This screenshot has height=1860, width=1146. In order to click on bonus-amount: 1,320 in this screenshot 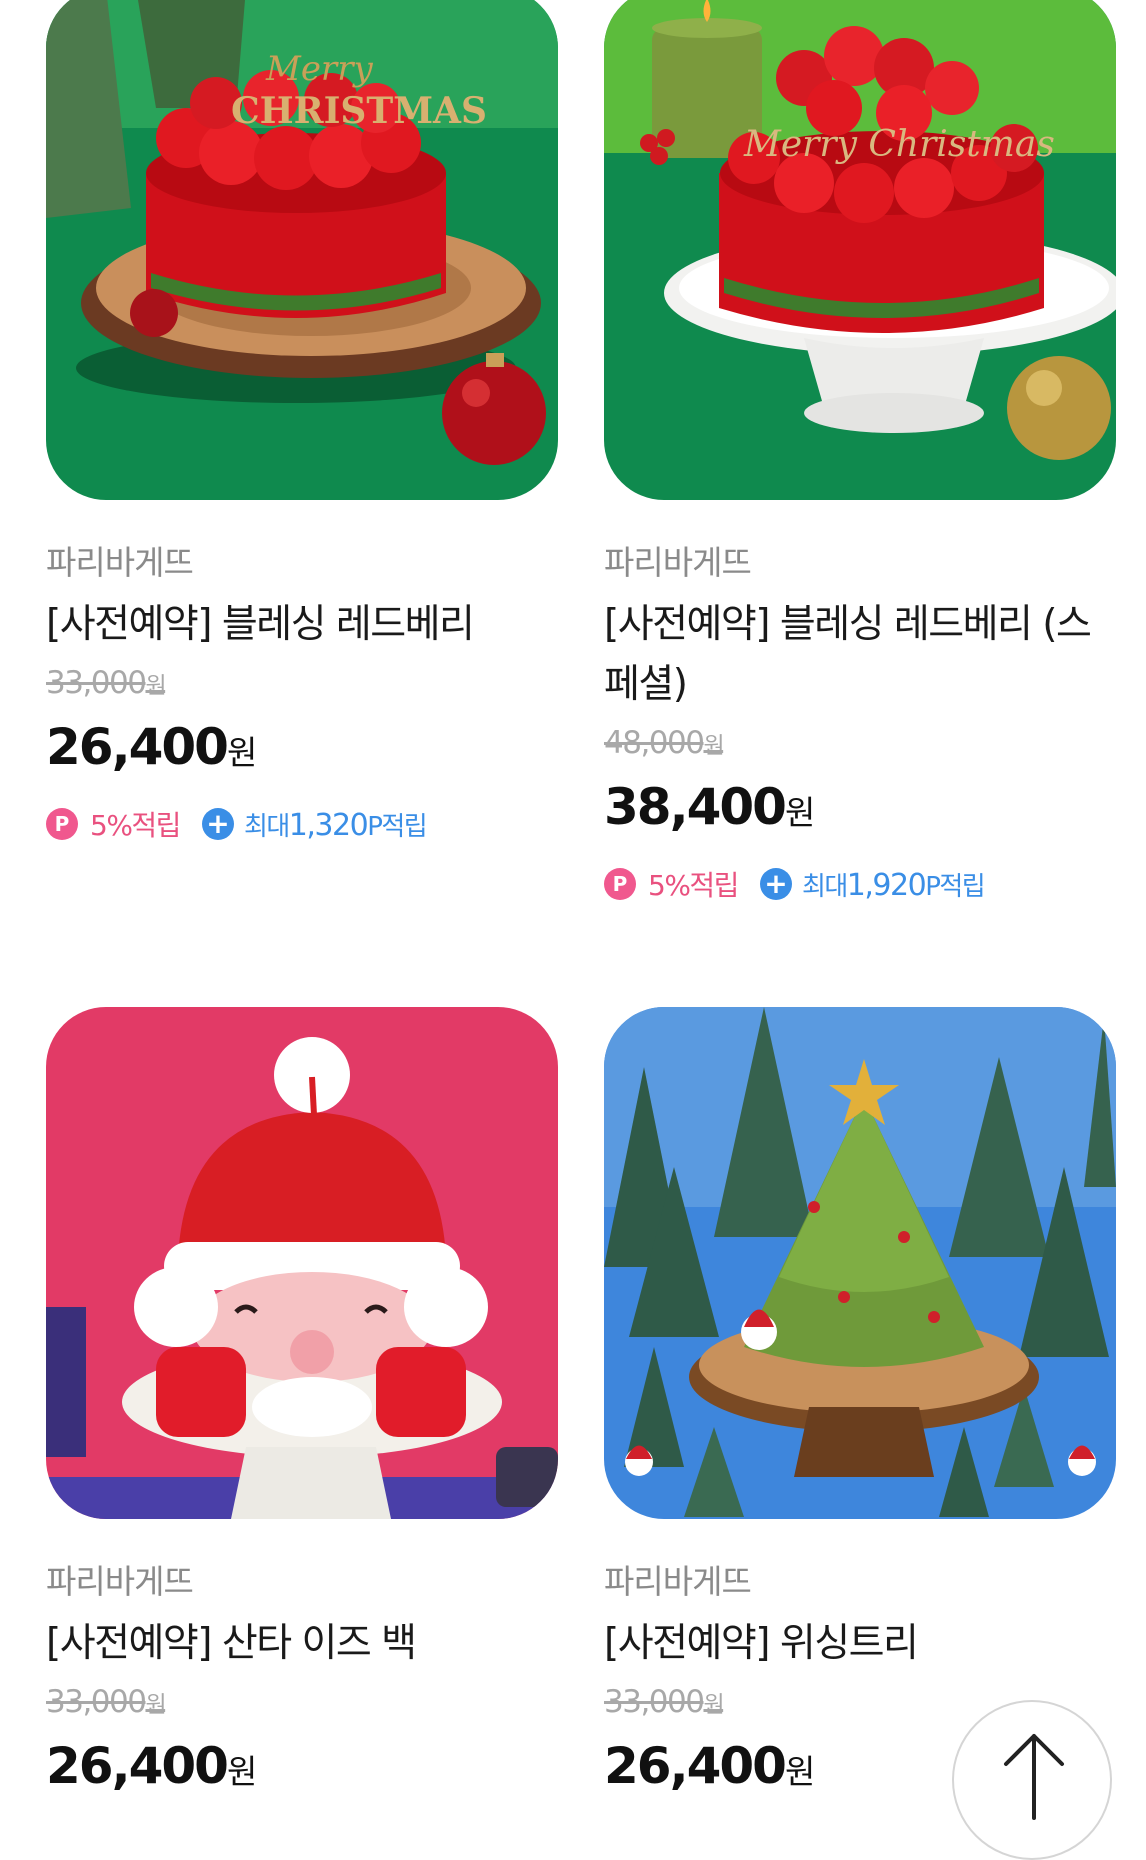, I will do `click(328, 825)`.